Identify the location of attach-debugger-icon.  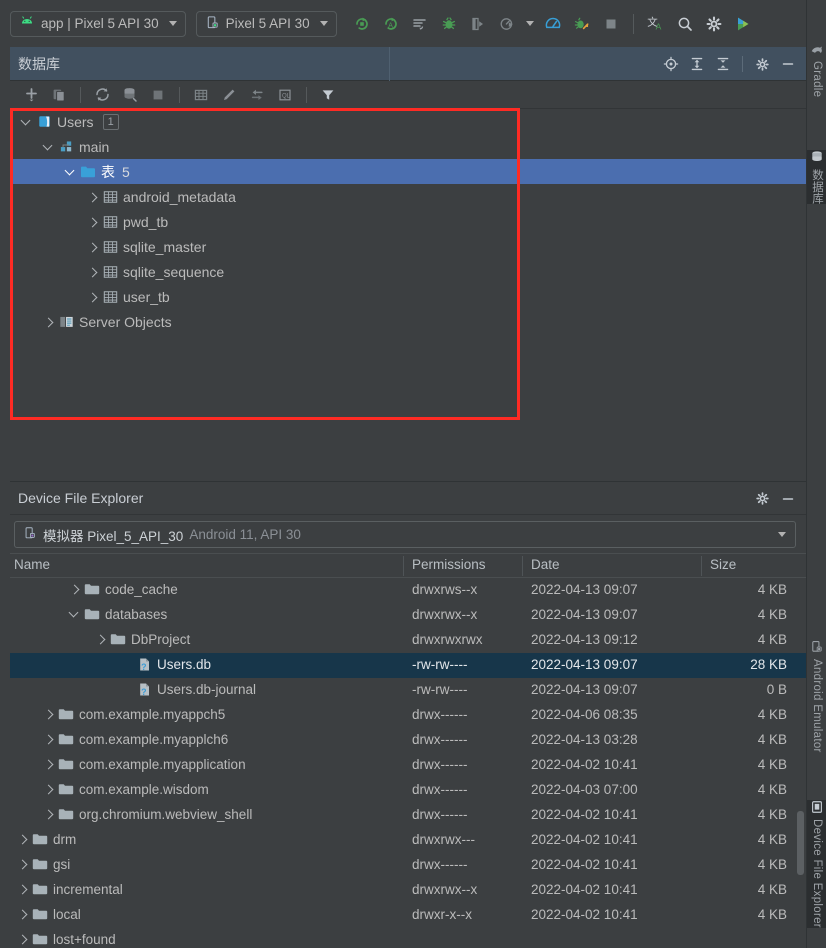
(478, 24).